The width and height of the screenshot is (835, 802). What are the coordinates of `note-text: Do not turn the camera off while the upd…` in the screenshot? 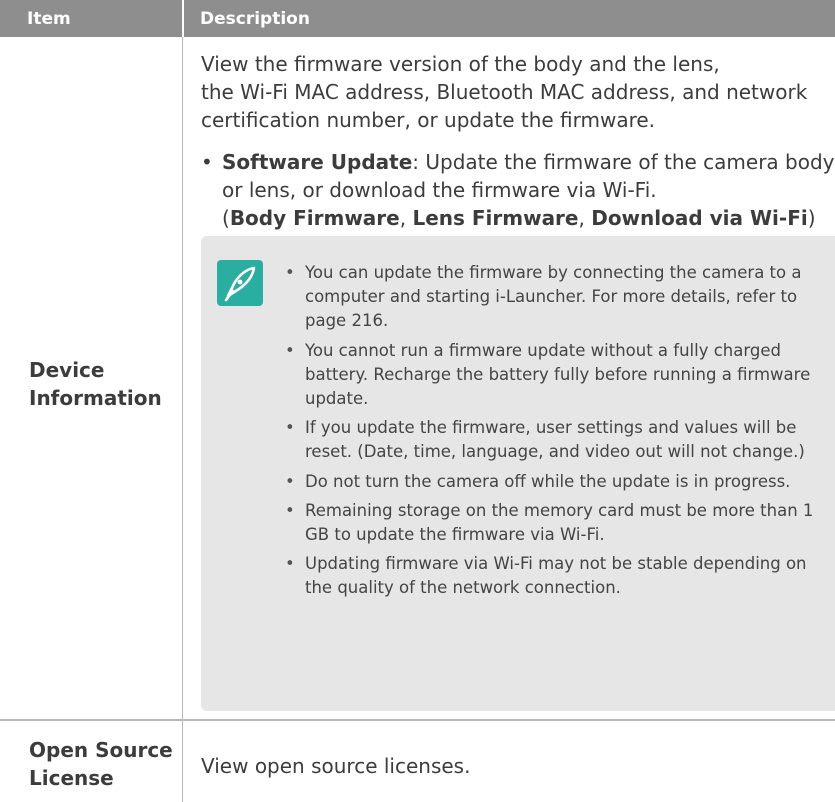 It's located at (548, 481).